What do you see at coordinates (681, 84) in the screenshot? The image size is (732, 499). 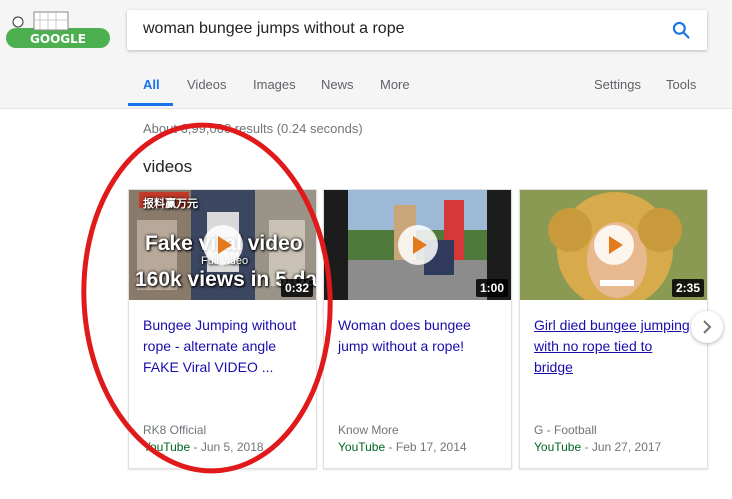 I see `tools-link: Tools` at bounding box center [681, 84].